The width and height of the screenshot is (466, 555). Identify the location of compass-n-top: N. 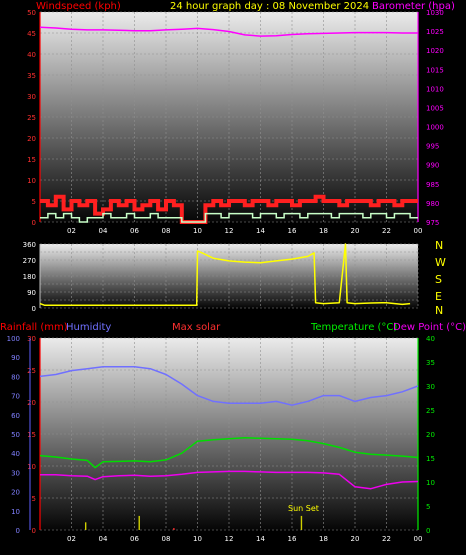
(439, 245).